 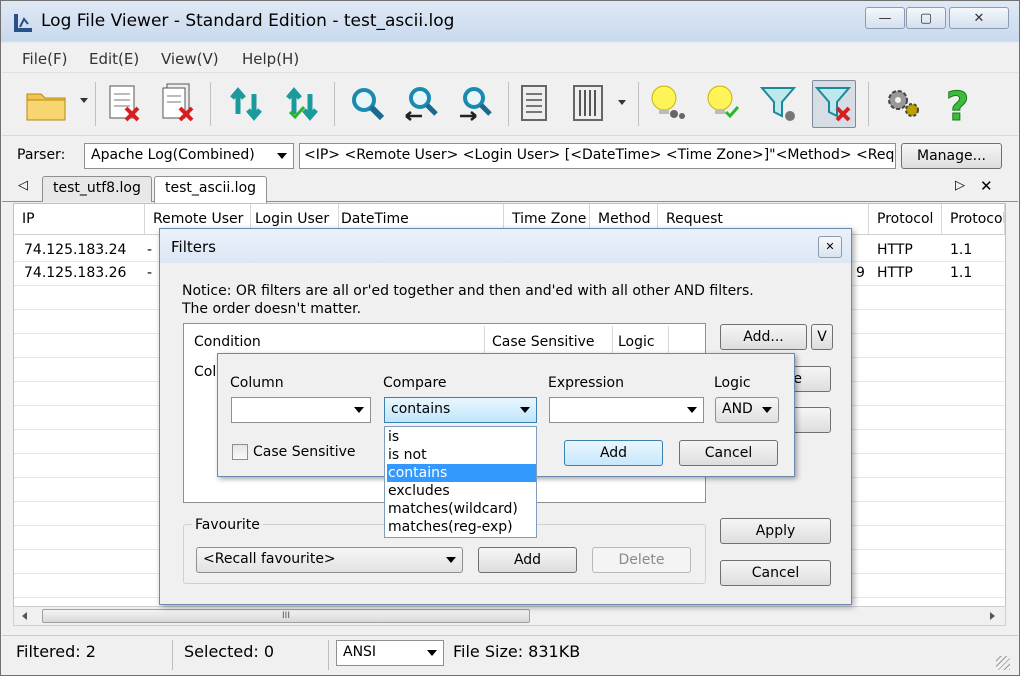 I want to click on toolbar: ?, so click(x=510, y=105).